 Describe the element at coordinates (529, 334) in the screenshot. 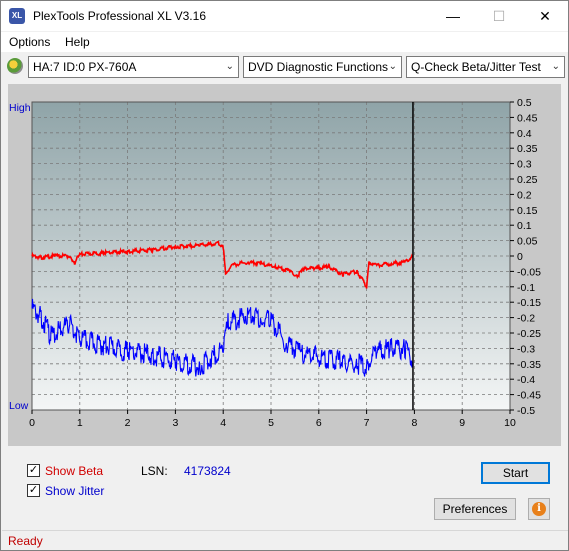

I see `y-tick-label: -0.25` at that location.